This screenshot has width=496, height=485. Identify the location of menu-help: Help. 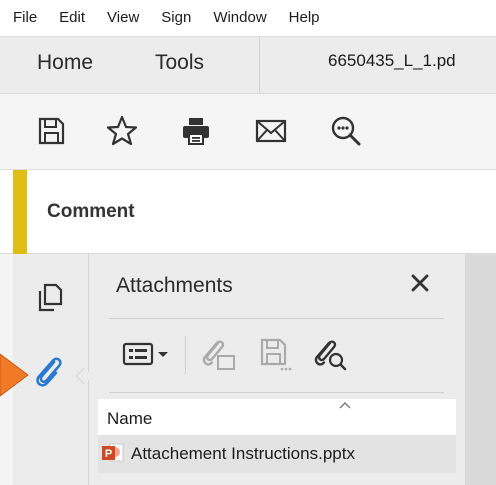
(302, 18).